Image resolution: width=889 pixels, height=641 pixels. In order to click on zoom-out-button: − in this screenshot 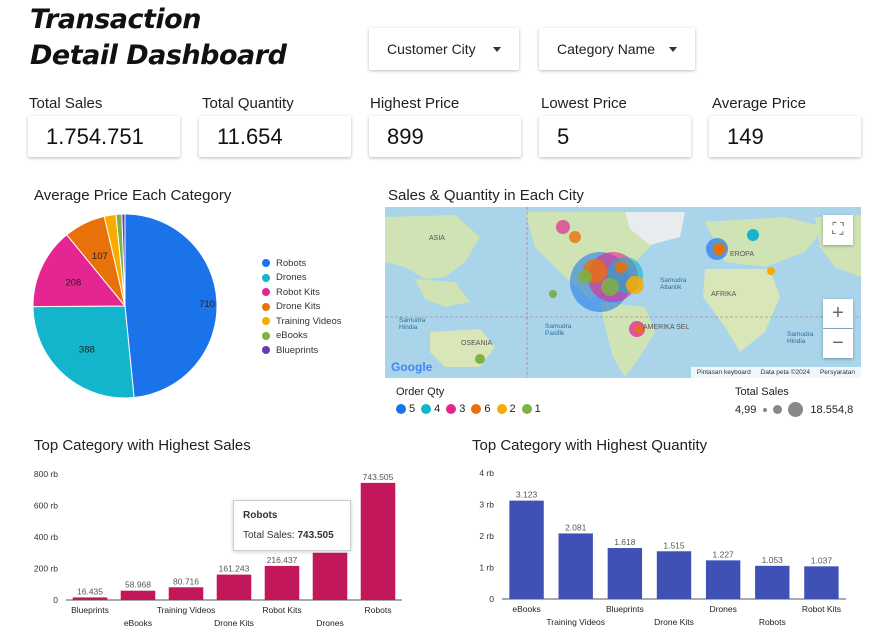, I will do `click(838, 343)`.